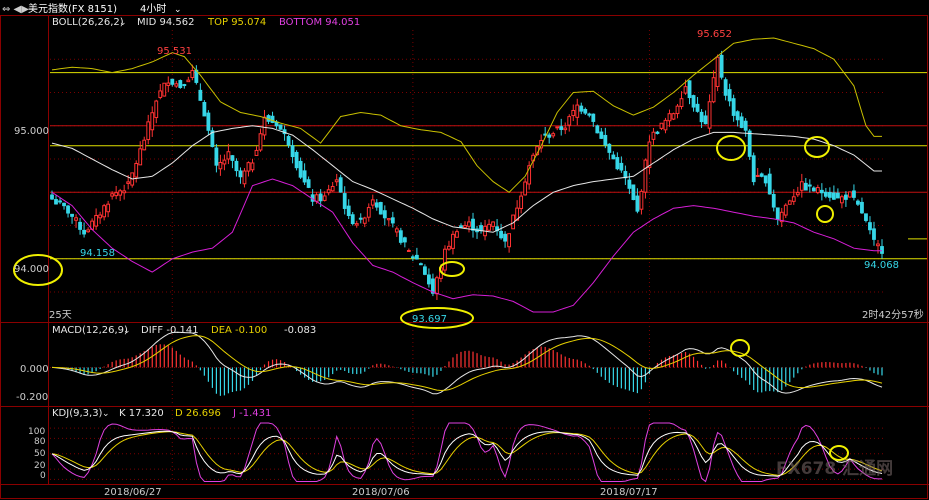 The image size is (929, 500). I want to click on macd-dea-value: DEA -0.100, so click(239, 330).